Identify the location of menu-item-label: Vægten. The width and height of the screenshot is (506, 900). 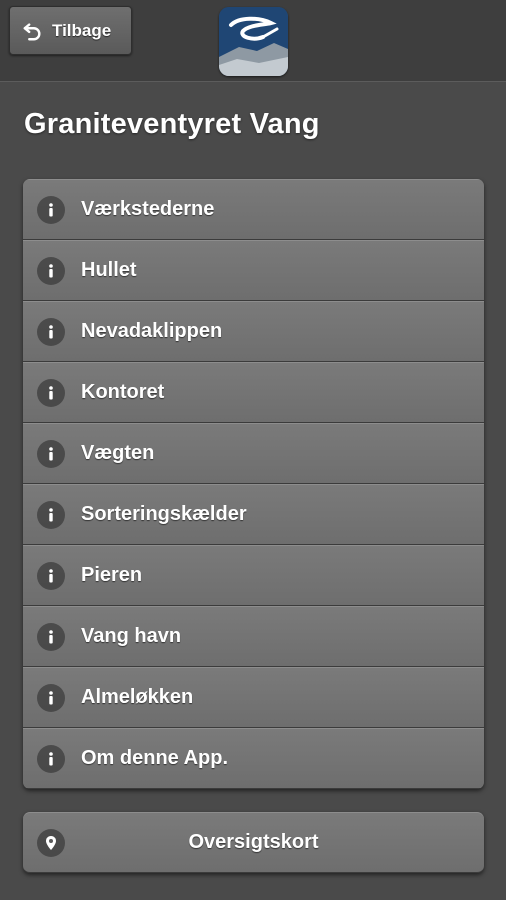
(118, 453).